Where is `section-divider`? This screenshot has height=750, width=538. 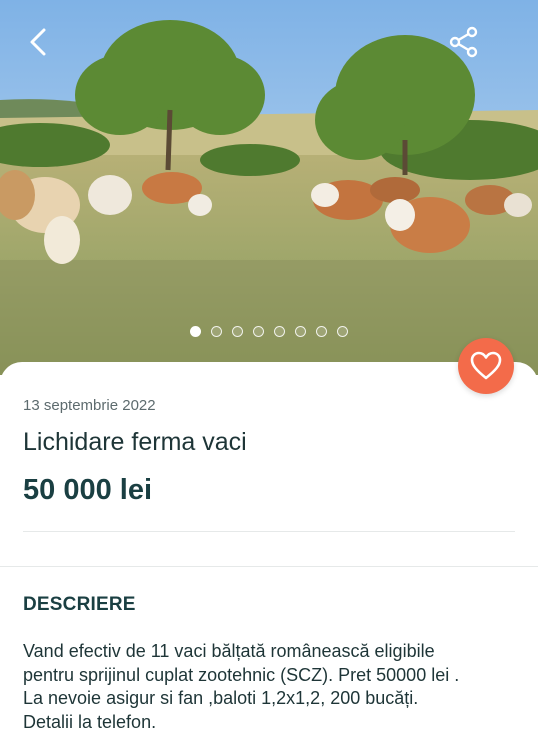 section-divider is located at coordinates (269, 566).